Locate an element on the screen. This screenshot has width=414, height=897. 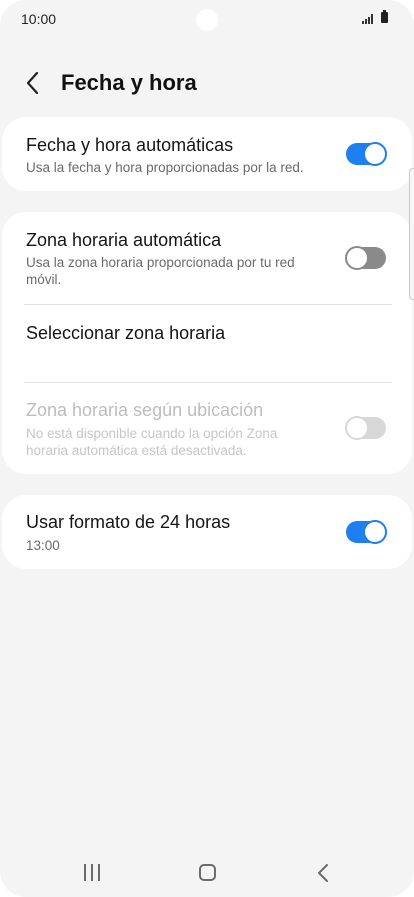
settings-card-format: Usar formato de 24 horas 13:00 is located at coordinates (207, 532).